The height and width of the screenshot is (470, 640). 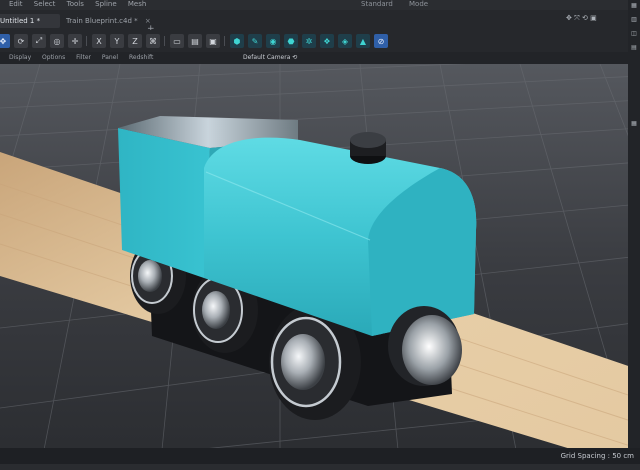 I want to click on light-icon: ⊘, so click(x=381, y=41).